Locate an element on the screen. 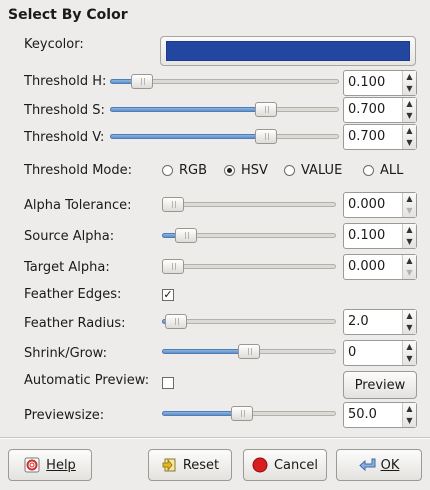 The height and width of the screenshot is (490, 430). threshold-v-slider is located at coordinates (224, 138).